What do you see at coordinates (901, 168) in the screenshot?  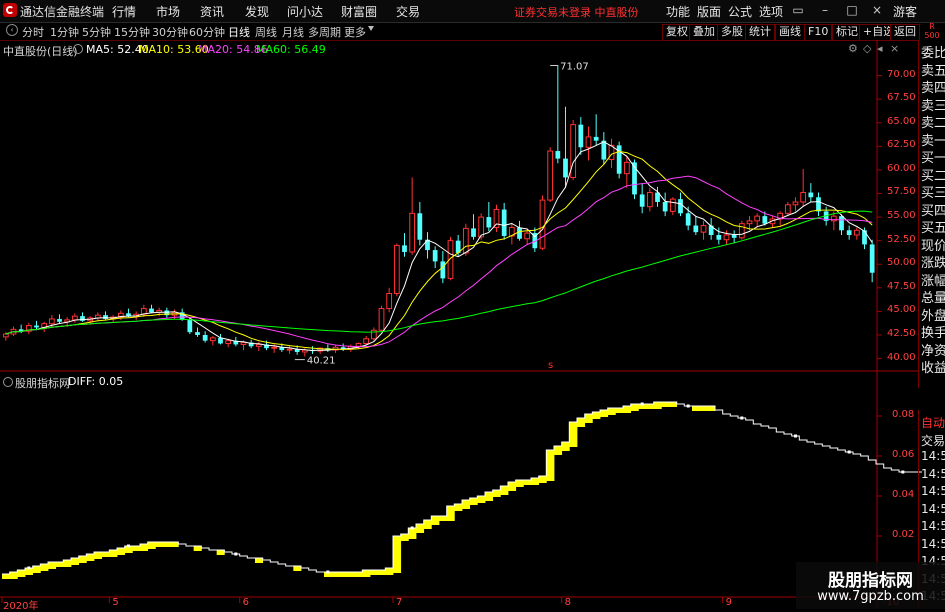 I see `y-tick-label: 60.00` at bounding box center [901, 168].